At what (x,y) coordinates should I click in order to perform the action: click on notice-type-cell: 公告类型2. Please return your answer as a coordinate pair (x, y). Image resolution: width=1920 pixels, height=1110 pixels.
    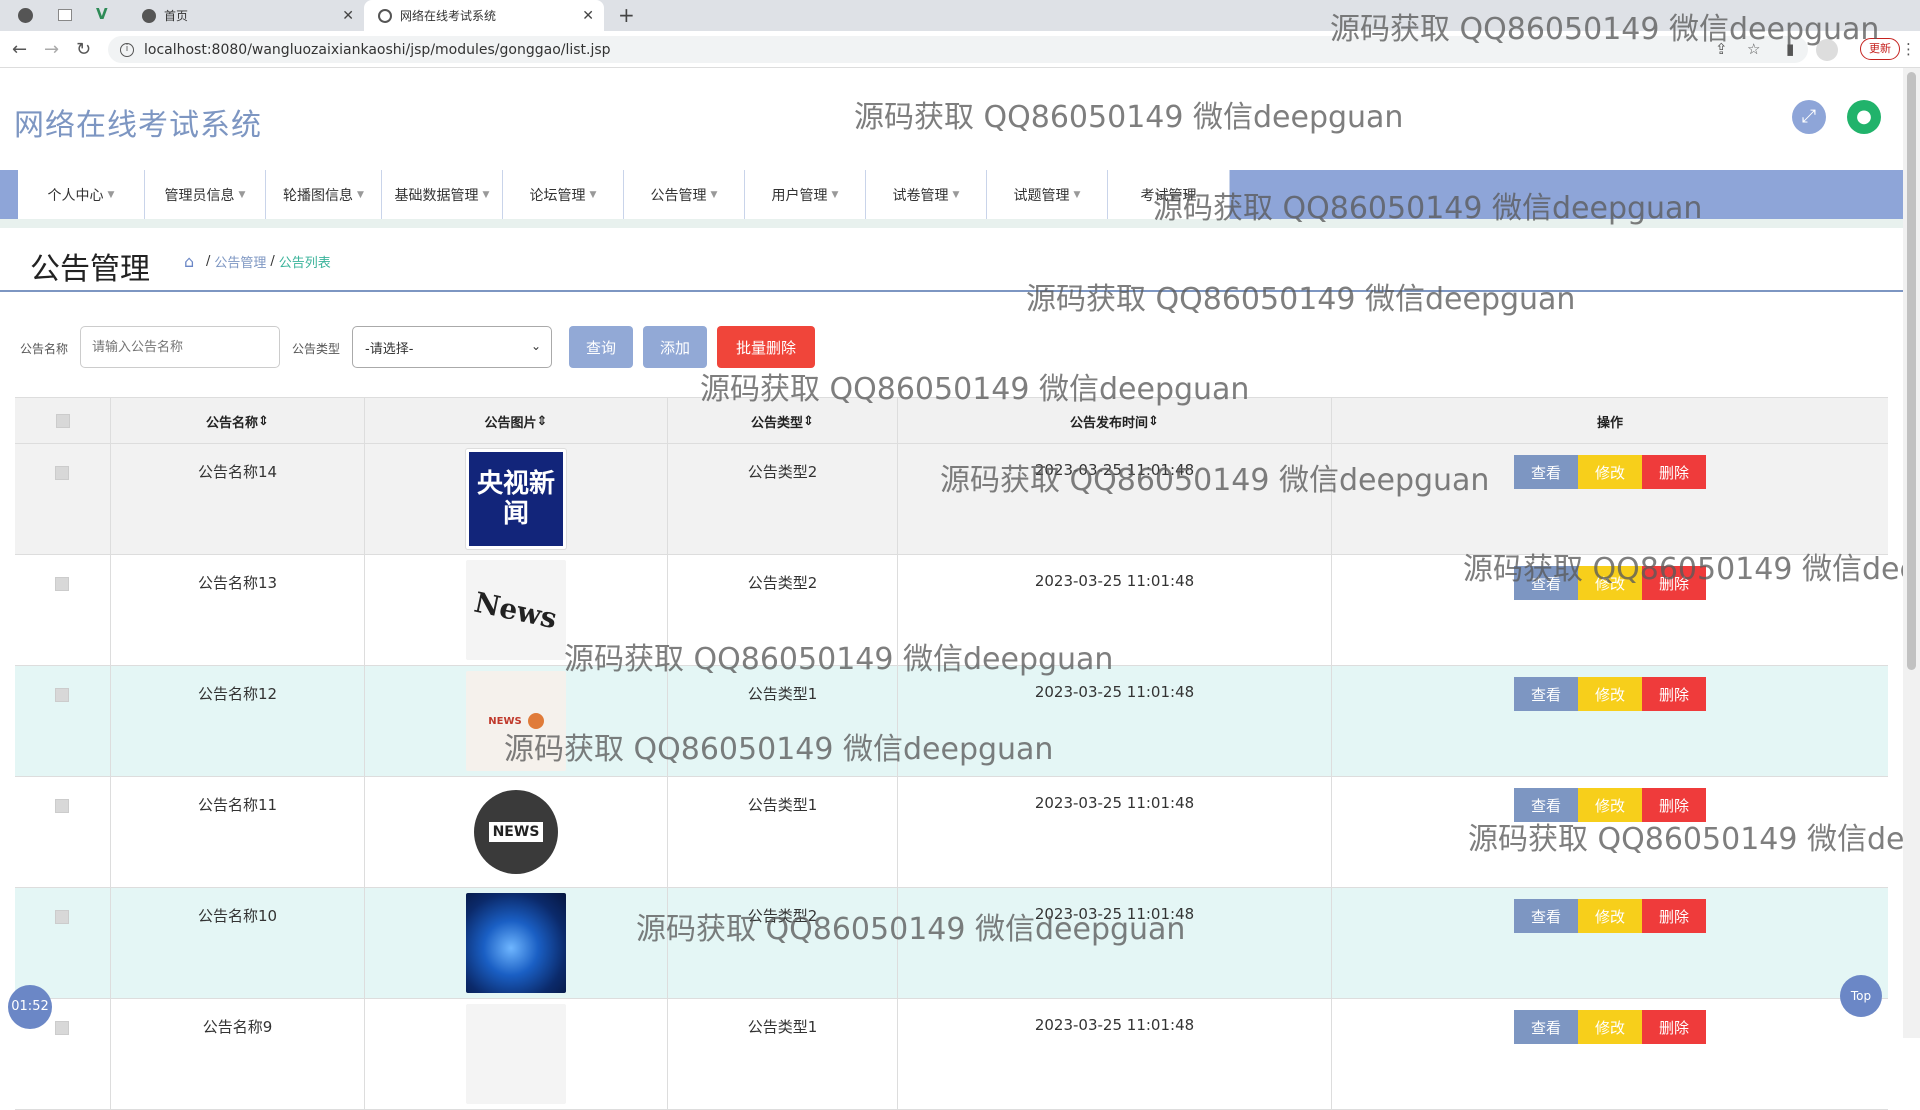
    Looking at the image, I should click on (783, 499).